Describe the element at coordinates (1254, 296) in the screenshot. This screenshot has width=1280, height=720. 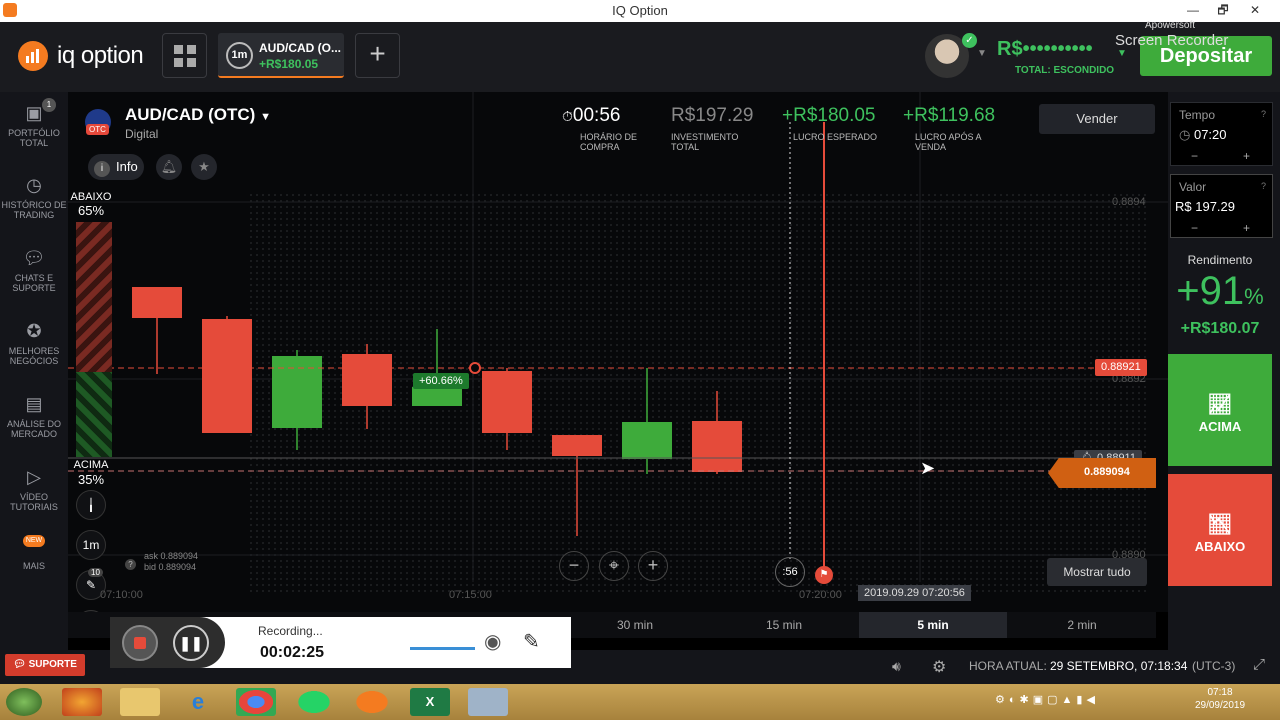
I see `yield-percent-sign: %` at that location.